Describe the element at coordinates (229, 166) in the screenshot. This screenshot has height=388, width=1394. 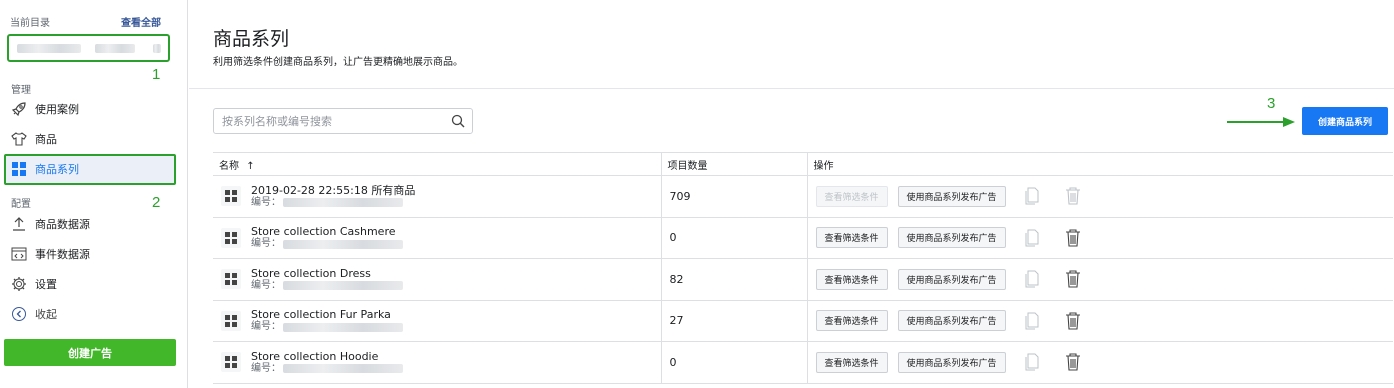
I see `column-name-label: 名称` at that location.